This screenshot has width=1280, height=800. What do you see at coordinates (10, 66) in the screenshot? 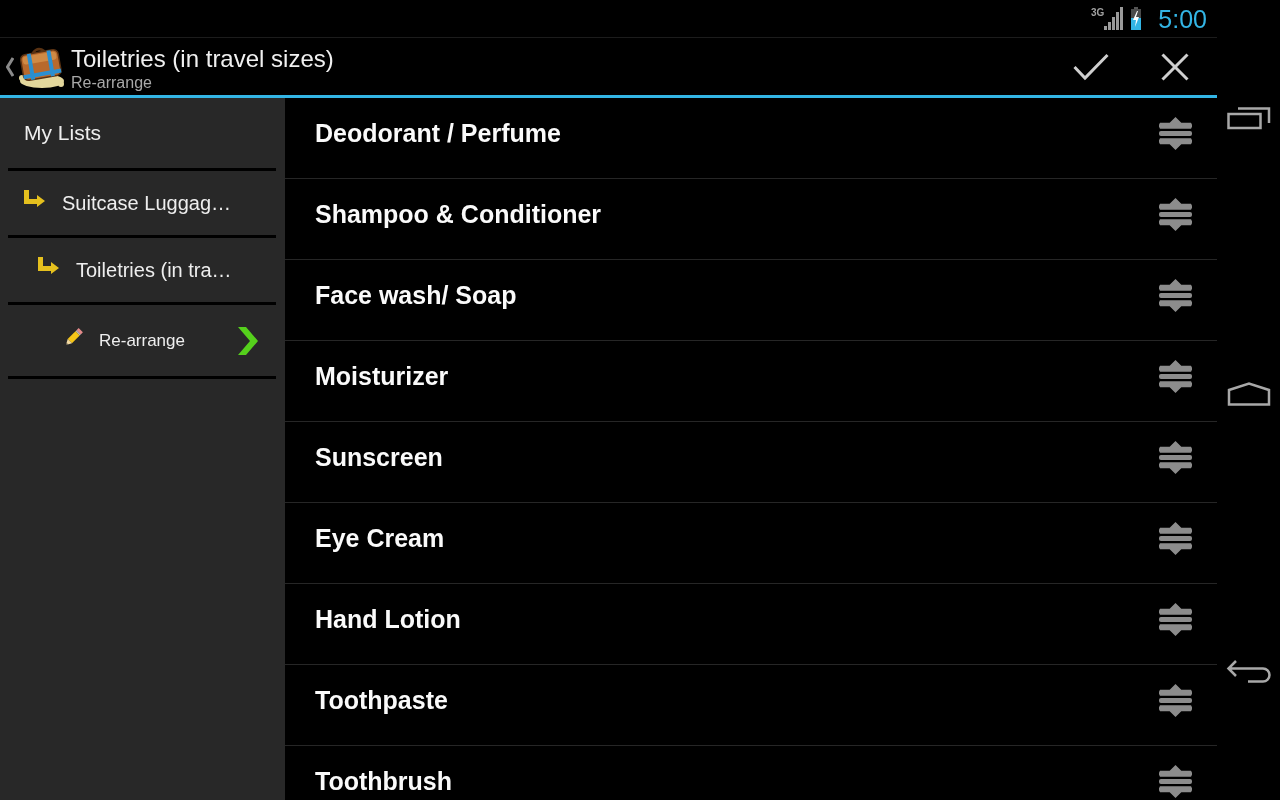
I see `caret-icon` at bounding box center [10, 66].